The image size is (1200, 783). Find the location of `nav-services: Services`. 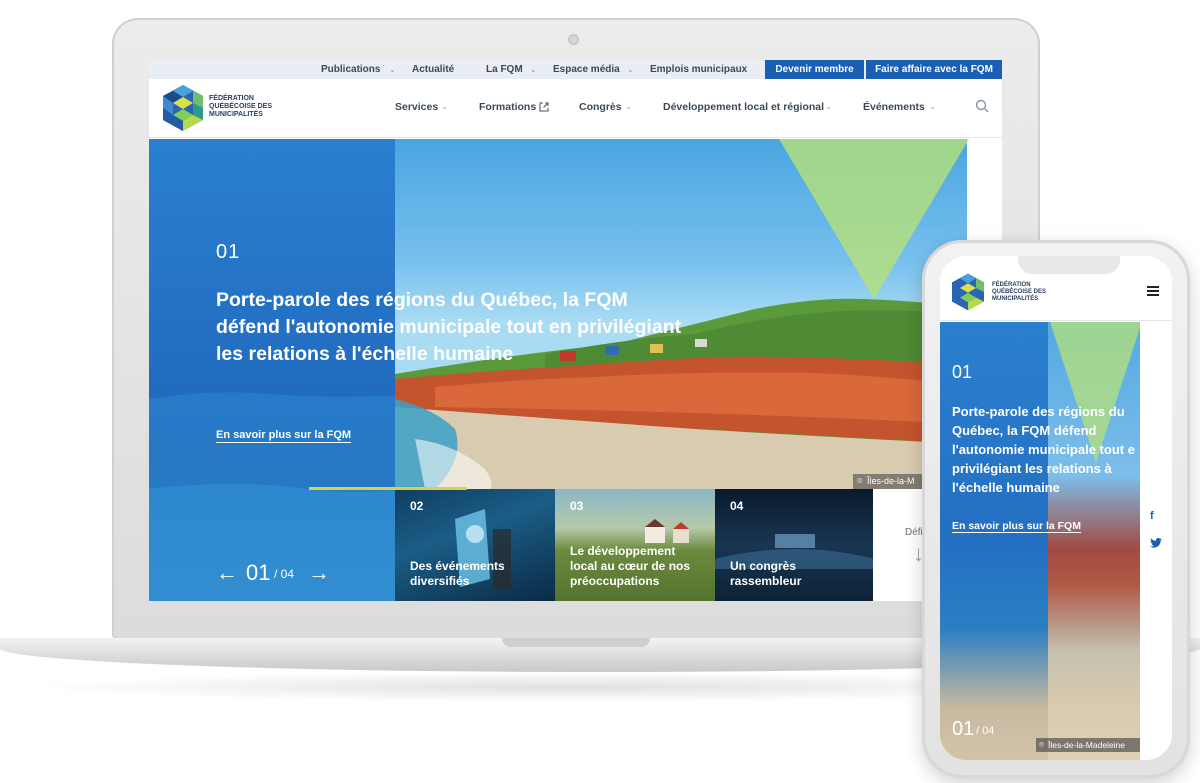

nav-services: Services is located at coordinates (416, 107).